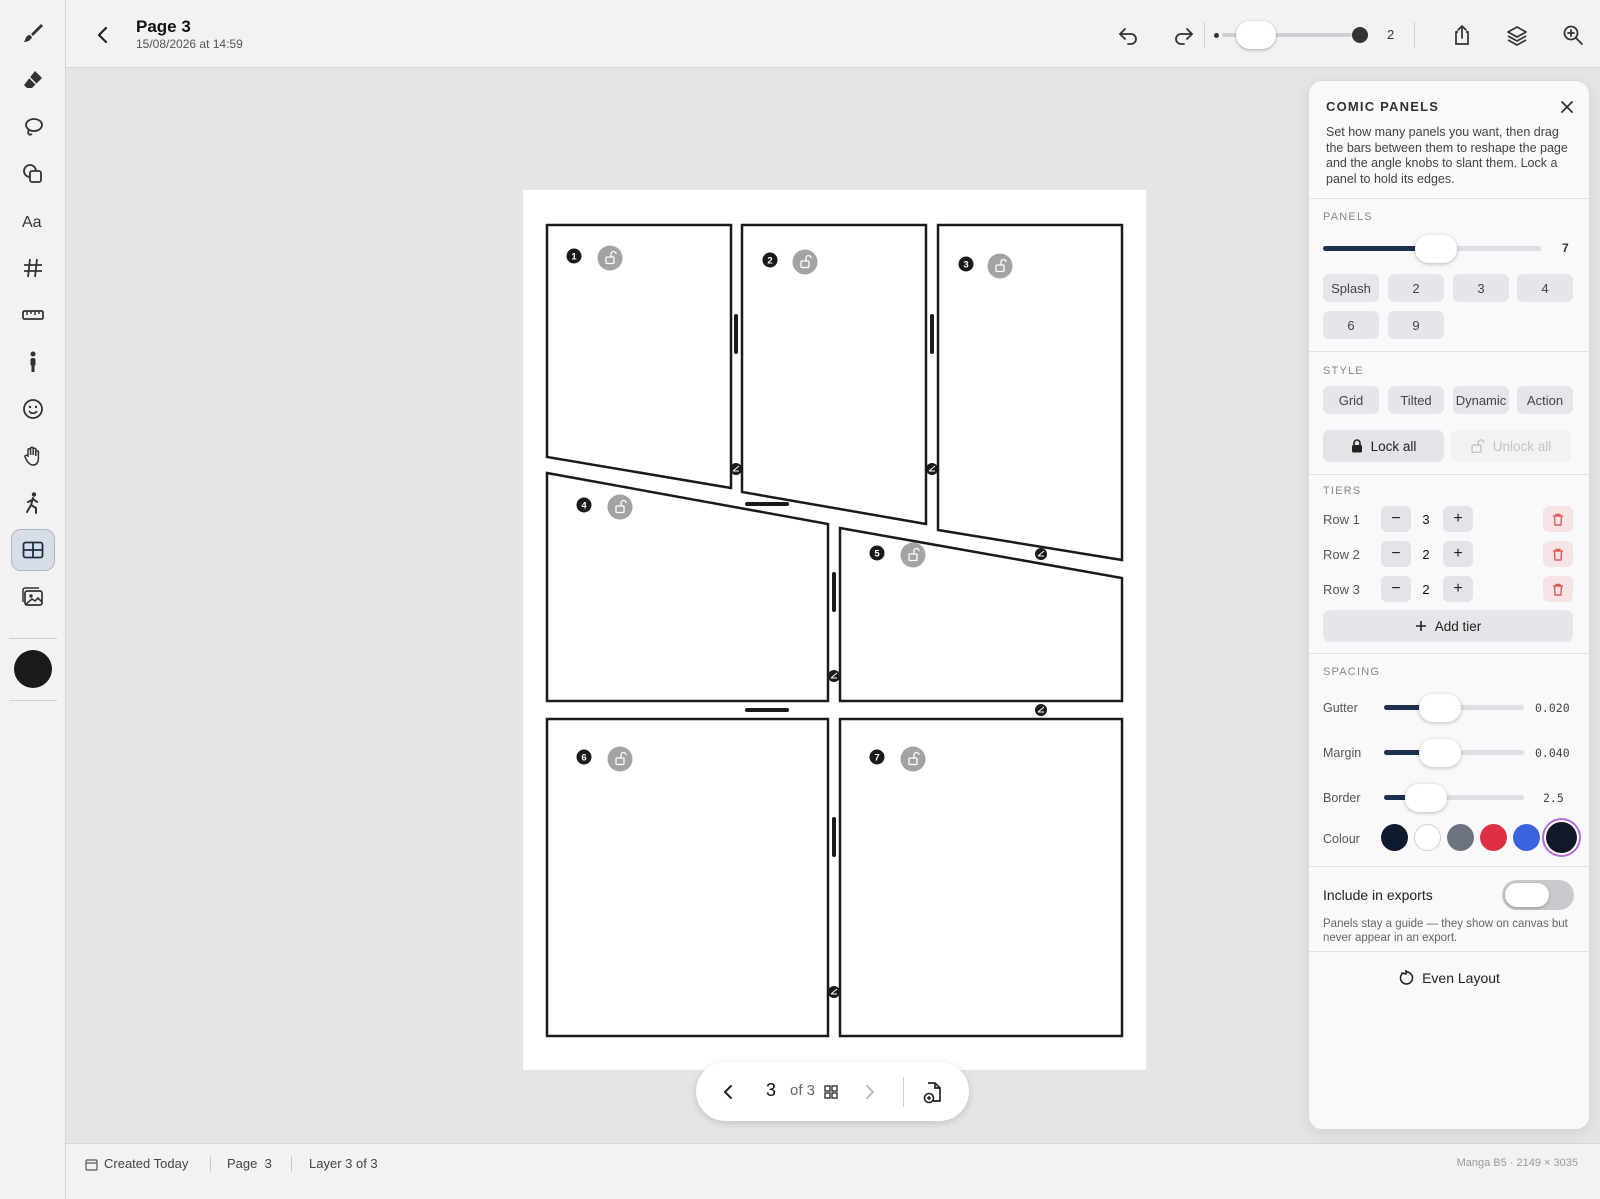 This screenshot has height=1199, width=1600. I want to click on preset-4: 4, so click(1545, 288).